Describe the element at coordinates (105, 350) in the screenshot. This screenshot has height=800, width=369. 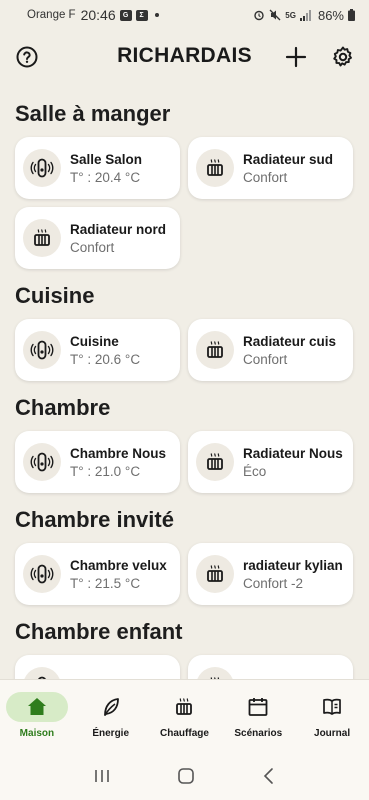
I see `device-text: Cuisine T° : 20.6 °C` at that location.